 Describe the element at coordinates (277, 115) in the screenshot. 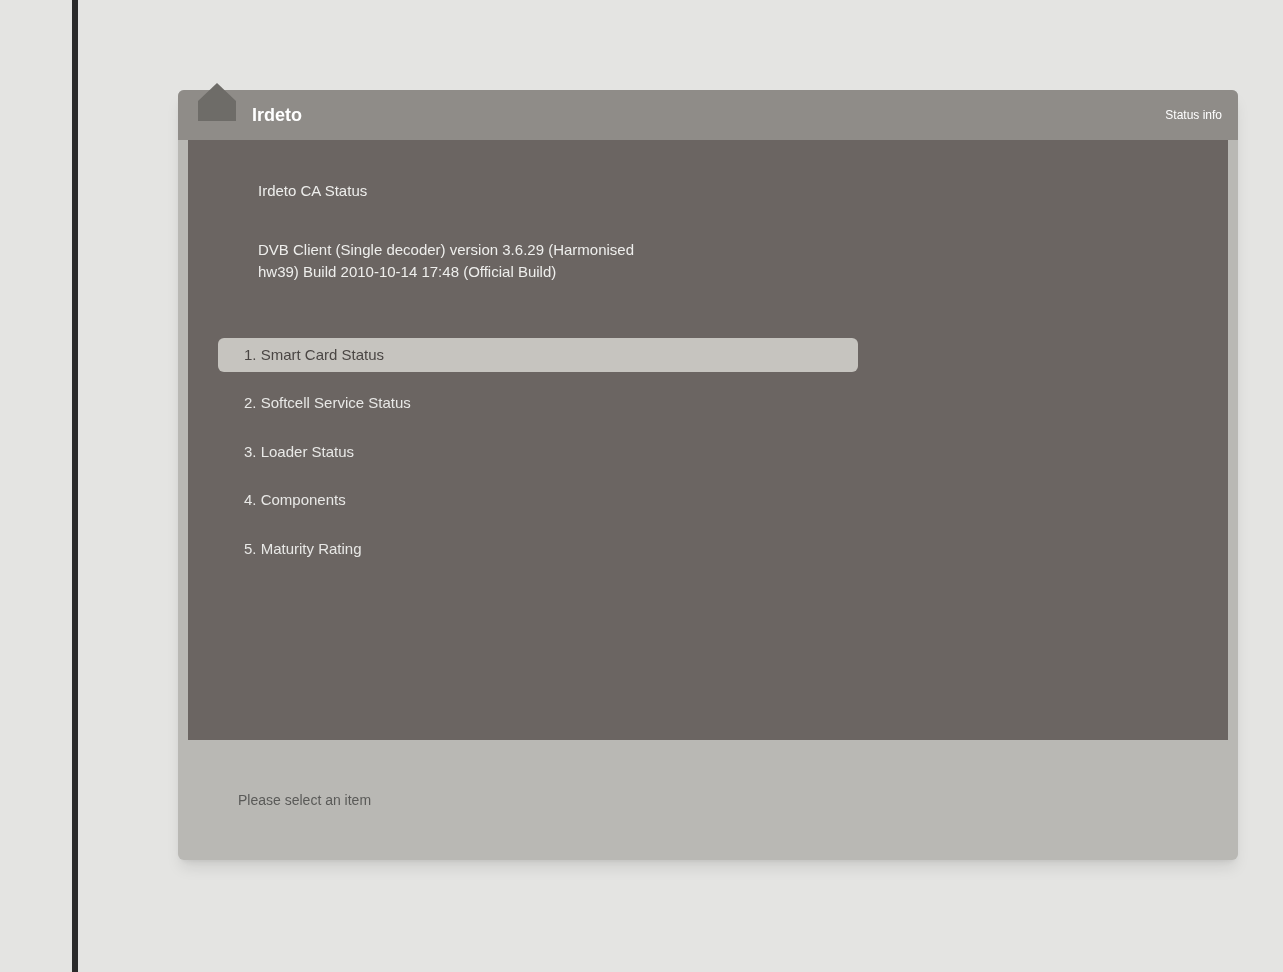

I see `window-title: Irdeto` at that location.